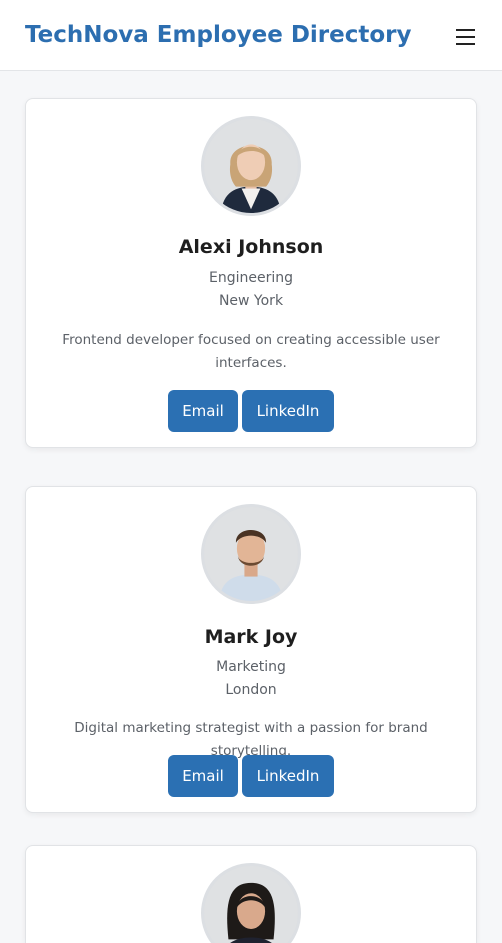  I want to click on employee-name: Mark Joy, so click(251, 637).